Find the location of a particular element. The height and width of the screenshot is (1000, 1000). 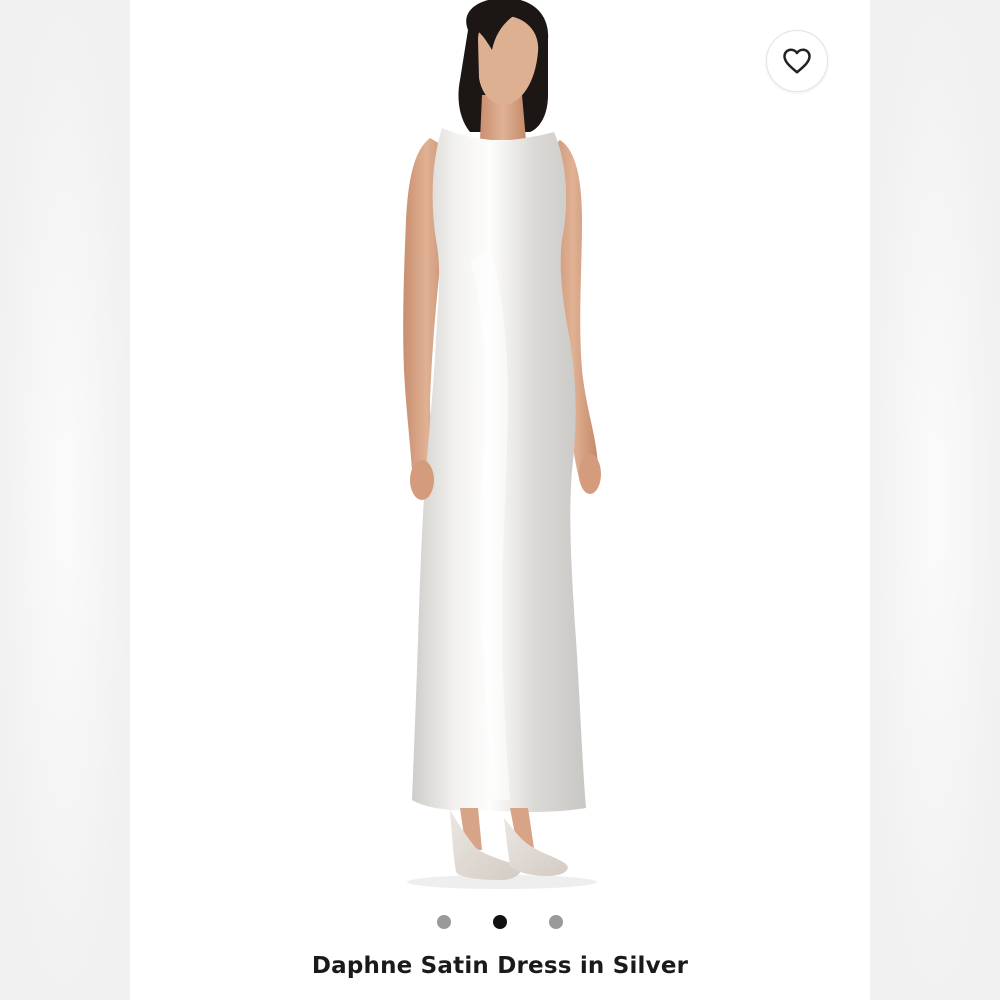

background-blur-right is located at coordinates (935, 500).